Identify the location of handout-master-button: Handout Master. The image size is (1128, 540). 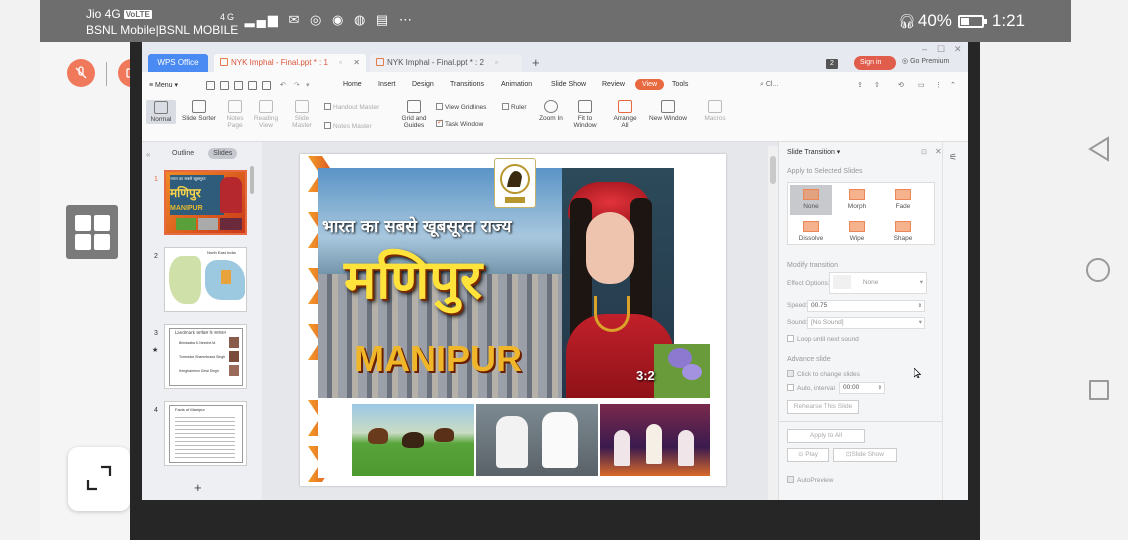
(351, 107).